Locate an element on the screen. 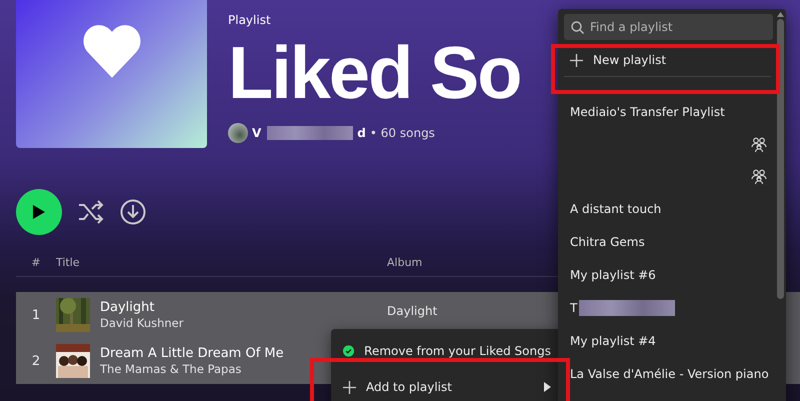  download-icon is located at coordinates (133, 211).